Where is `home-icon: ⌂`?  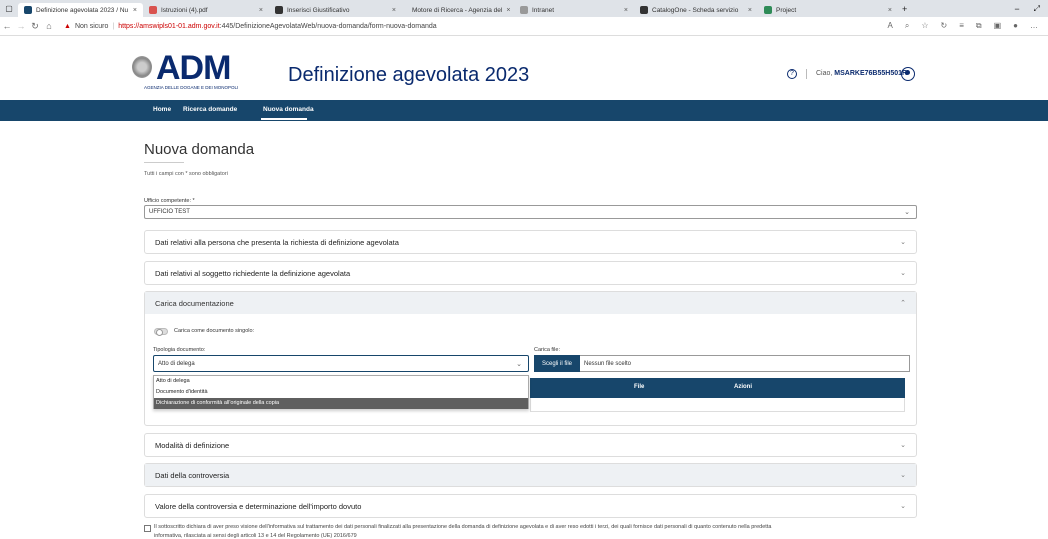 home-icon: ⌂ is located at coordinates (49, 26).